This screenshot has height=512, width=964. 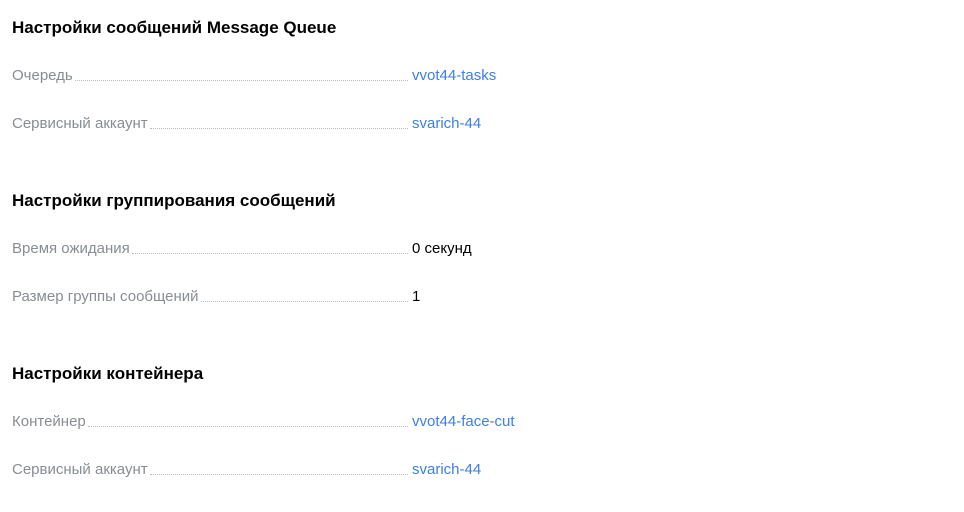 What do you see at coordinates (71, 248) in the screenshot?
I see `wait-time-label: Время ожидания` at bounding box center [71, 248].